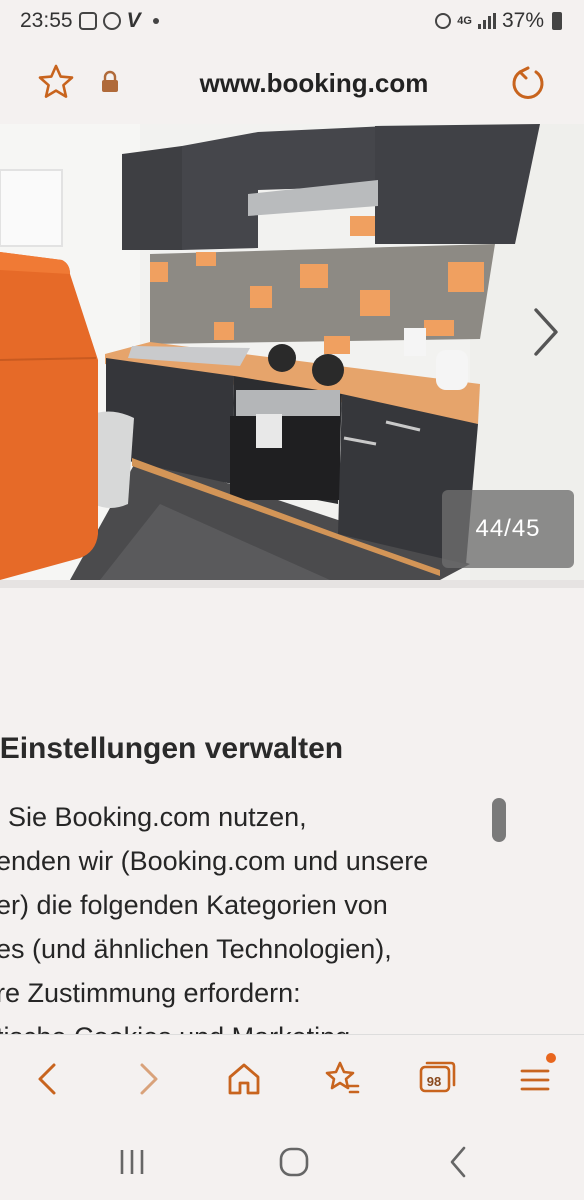 The image size is (584, 1200). I want to click on network-type: 4G, so click(464, 20).